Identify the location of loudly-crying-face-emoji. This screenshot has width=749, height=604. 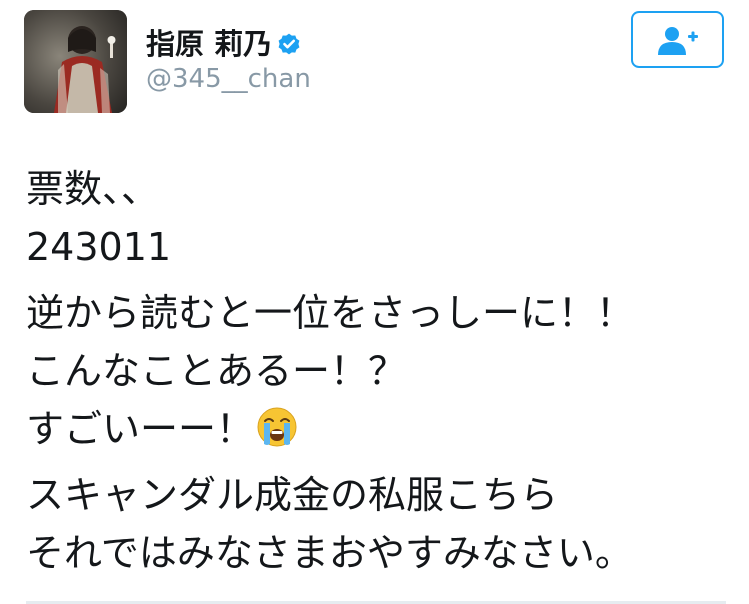
(277, 427).